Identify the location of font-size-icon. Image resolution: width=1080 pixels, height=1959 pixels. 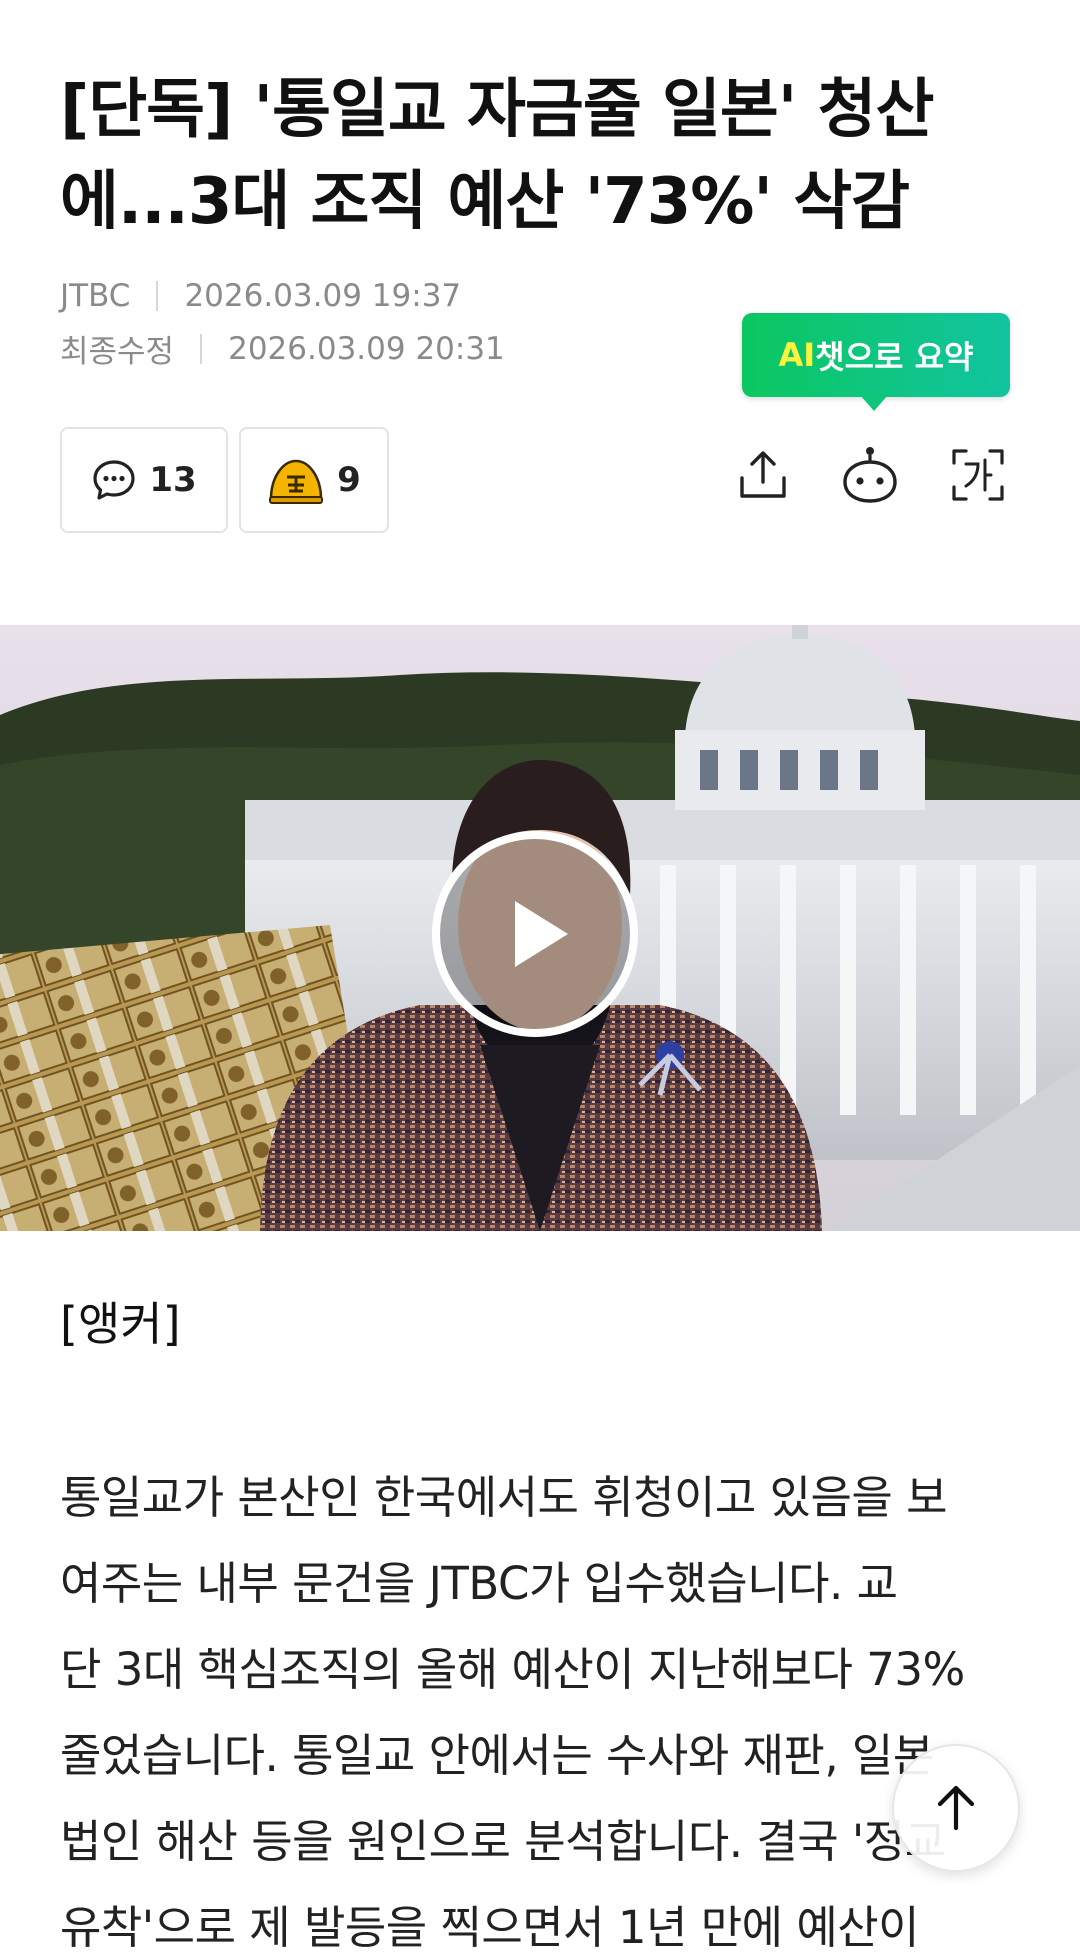
(978, 475).